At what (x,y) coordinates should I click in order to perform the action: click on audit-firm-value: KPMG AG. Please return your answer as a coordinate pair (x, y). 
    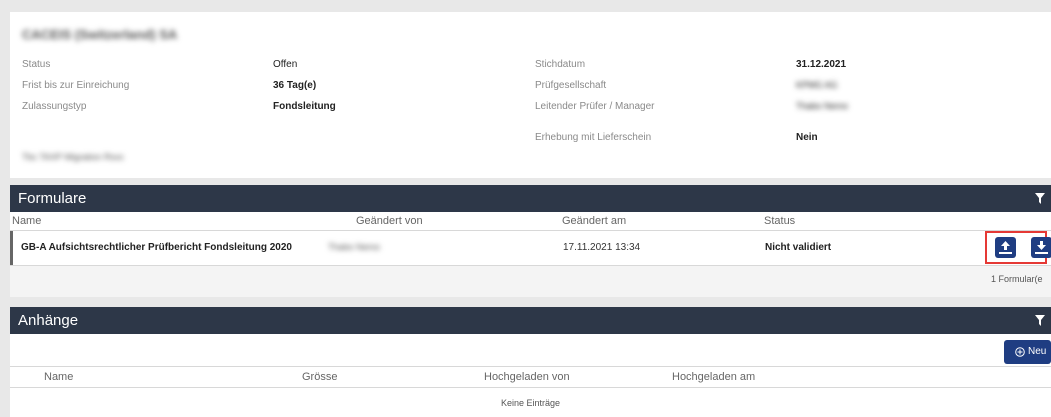
    Looking at the image, I should click on (817, 85).